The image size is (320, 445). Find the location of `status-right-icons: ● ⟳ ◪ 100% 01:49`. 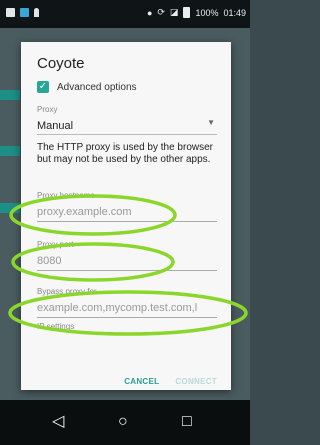

status-right-icons: ● ⟳ ◪ 100% 01:49 is located at coordinates (196, 12).